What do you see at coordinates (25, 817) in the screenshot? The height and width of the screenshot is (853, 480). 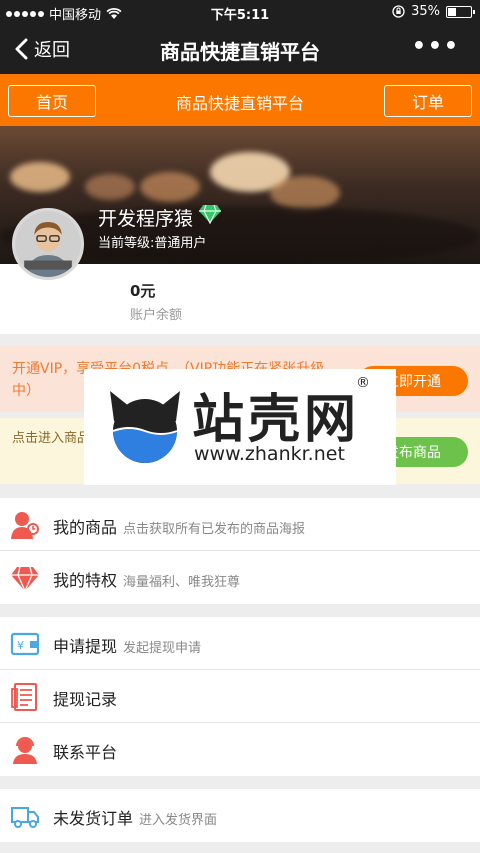 I see `truck-icon` at bounding box center [25, 817].